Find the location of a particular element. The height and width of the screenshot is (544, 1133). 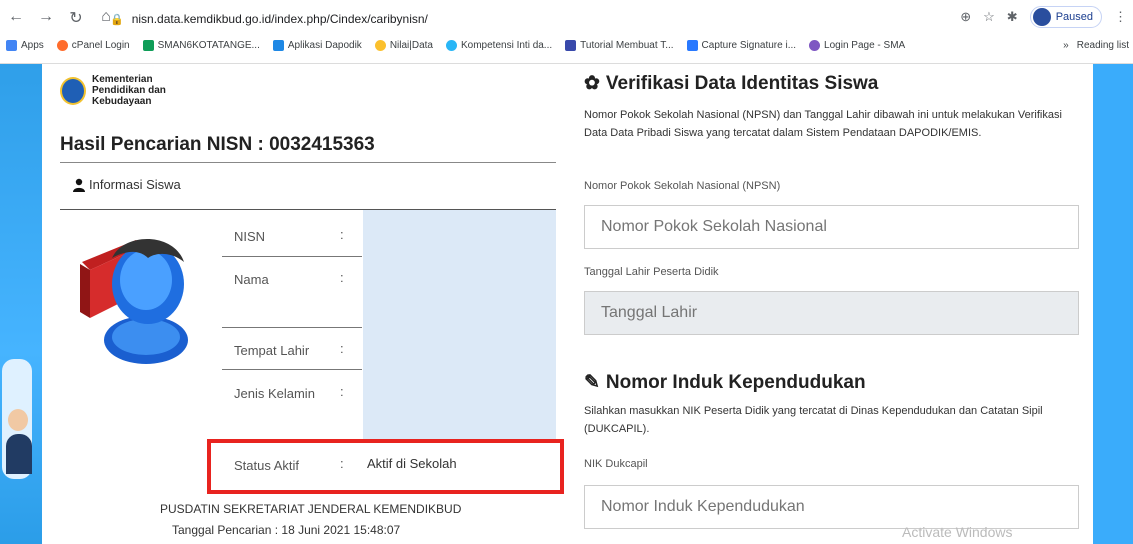

tut-wuri-logo-icon is located at coordinates (73, 90).